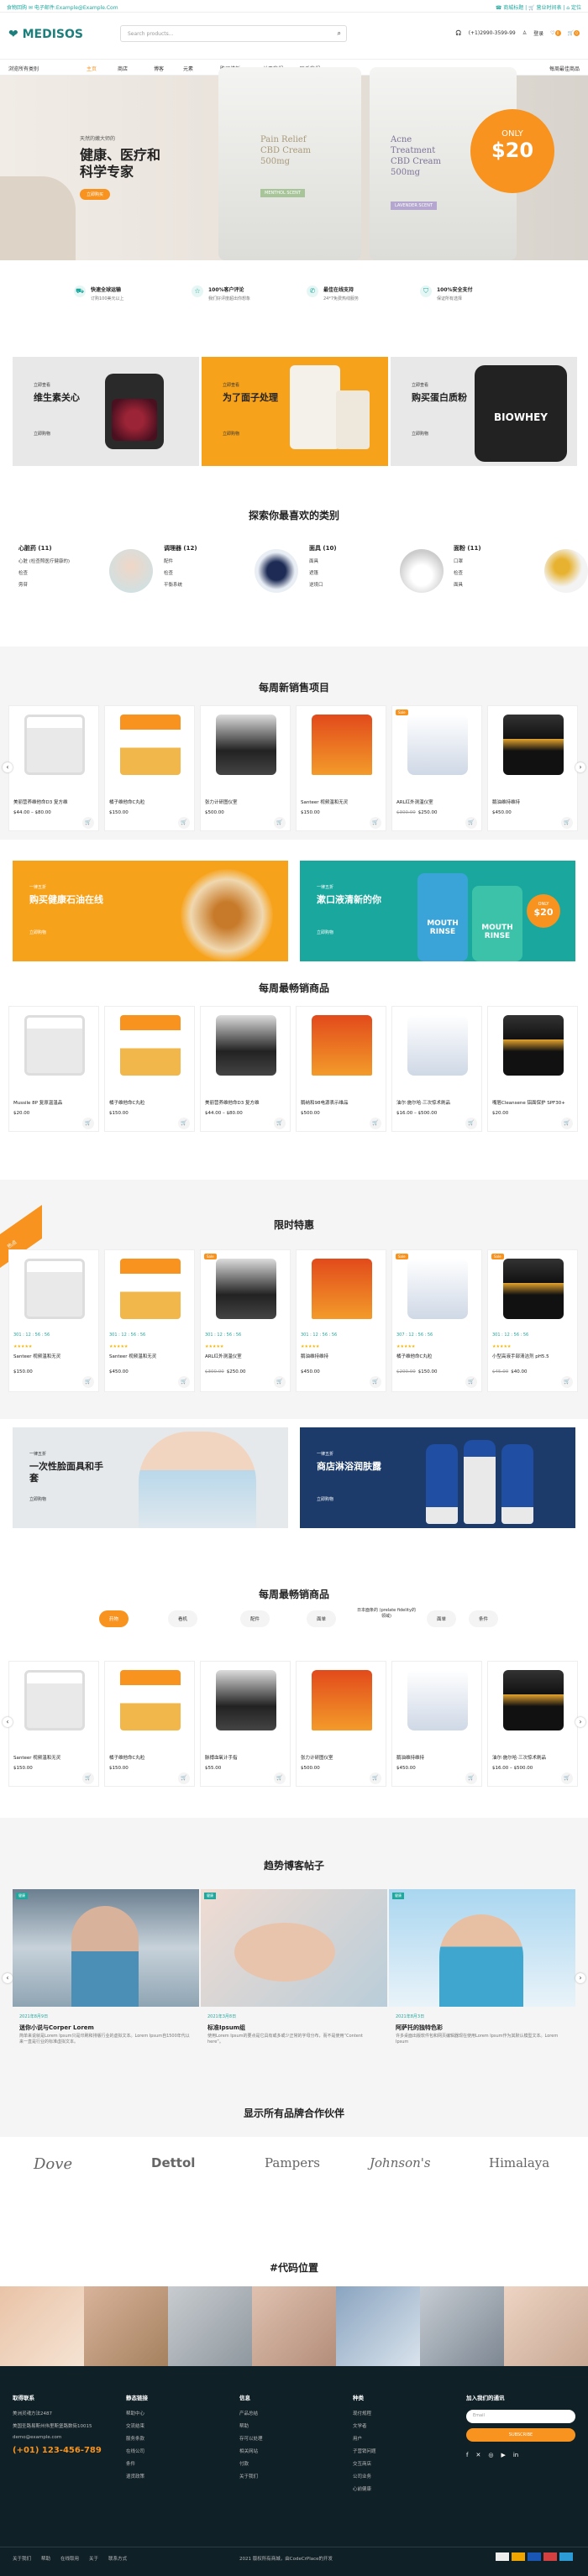  Describe the element at coordinates (376, 577) in the screenshot. I see `category-card: 面具 (10) 面具 遮篷 逆境口` at that location.